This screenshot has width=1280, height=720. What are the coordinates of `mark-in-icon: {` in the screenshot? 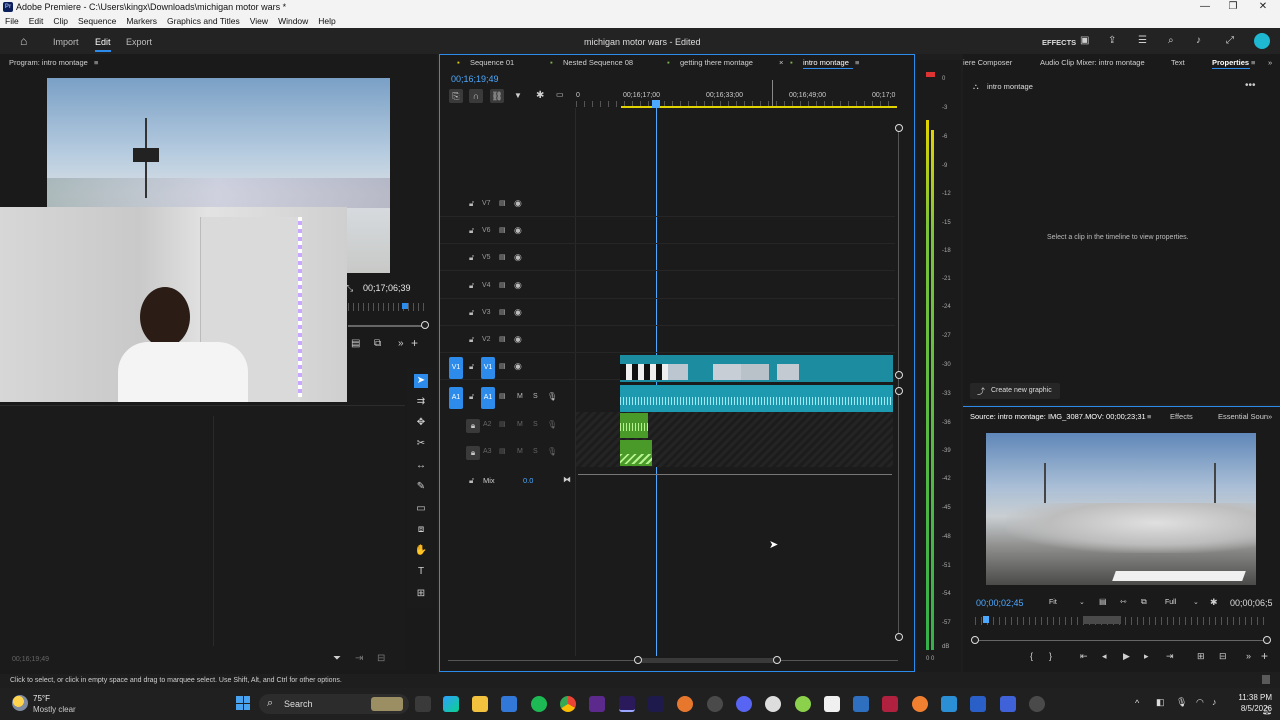 It's located at (1031, 656).